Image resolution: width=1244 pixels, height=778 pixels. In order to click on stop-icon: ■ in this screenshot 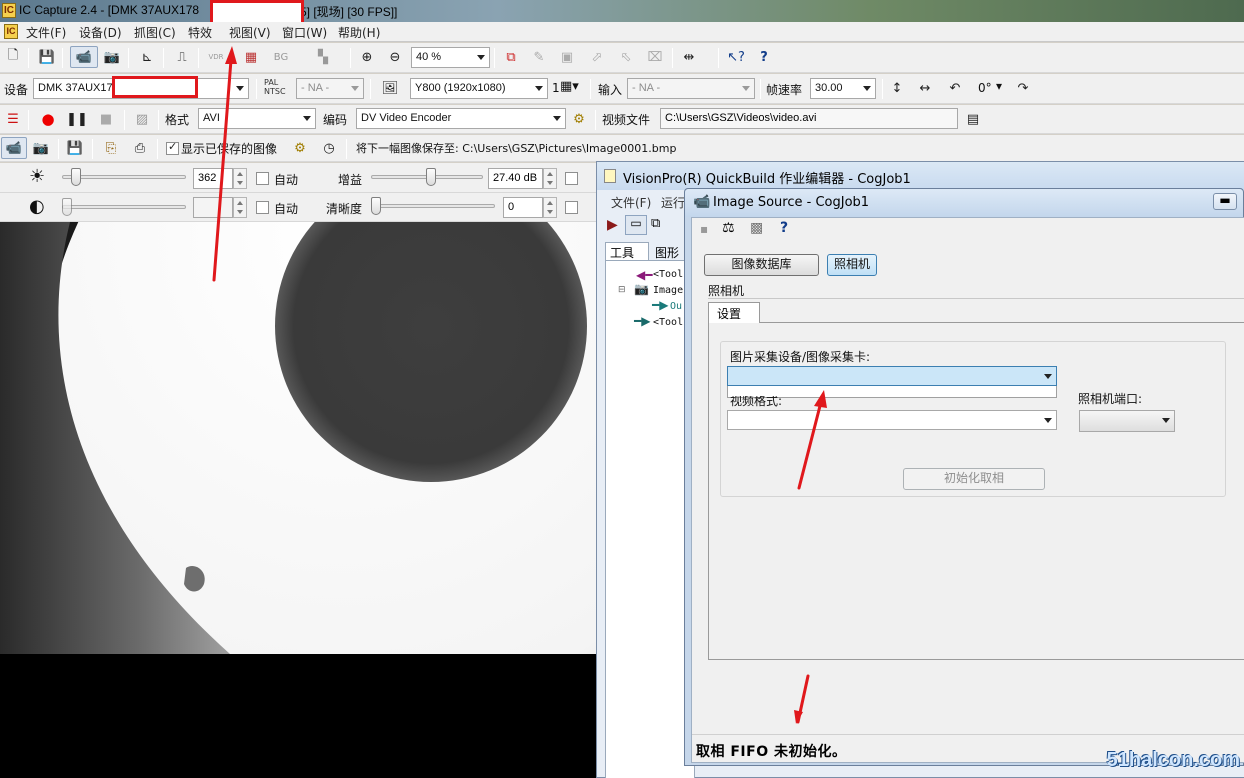, I will do `click(106, 119)`.